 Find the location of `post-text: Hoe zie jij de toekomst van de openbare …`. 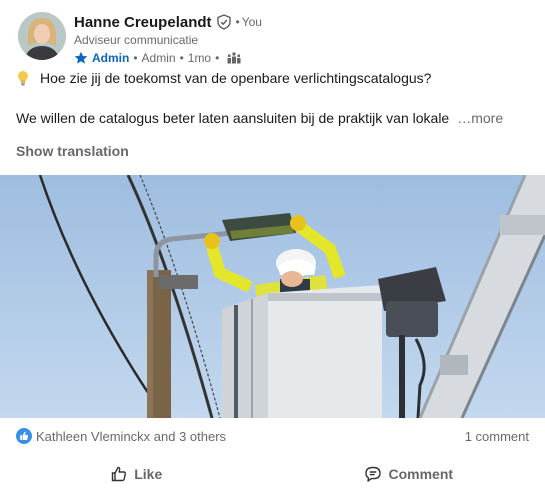

post-text: Hoe zie jij de toekomst van de openbare … is located at coordinates (272, 98).